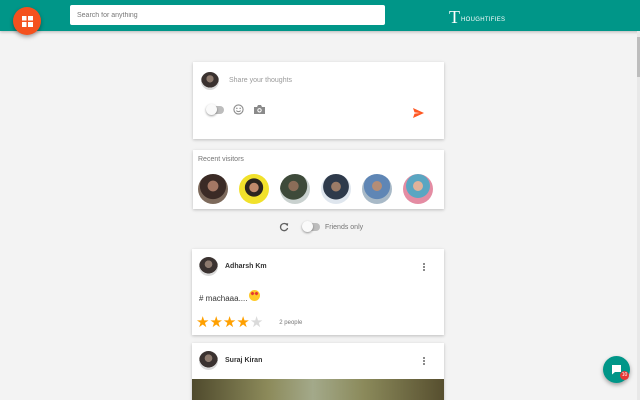 The width and height of the screenshot is (640, 400). I want to click on friends-only-toggle, so click(311, 226).